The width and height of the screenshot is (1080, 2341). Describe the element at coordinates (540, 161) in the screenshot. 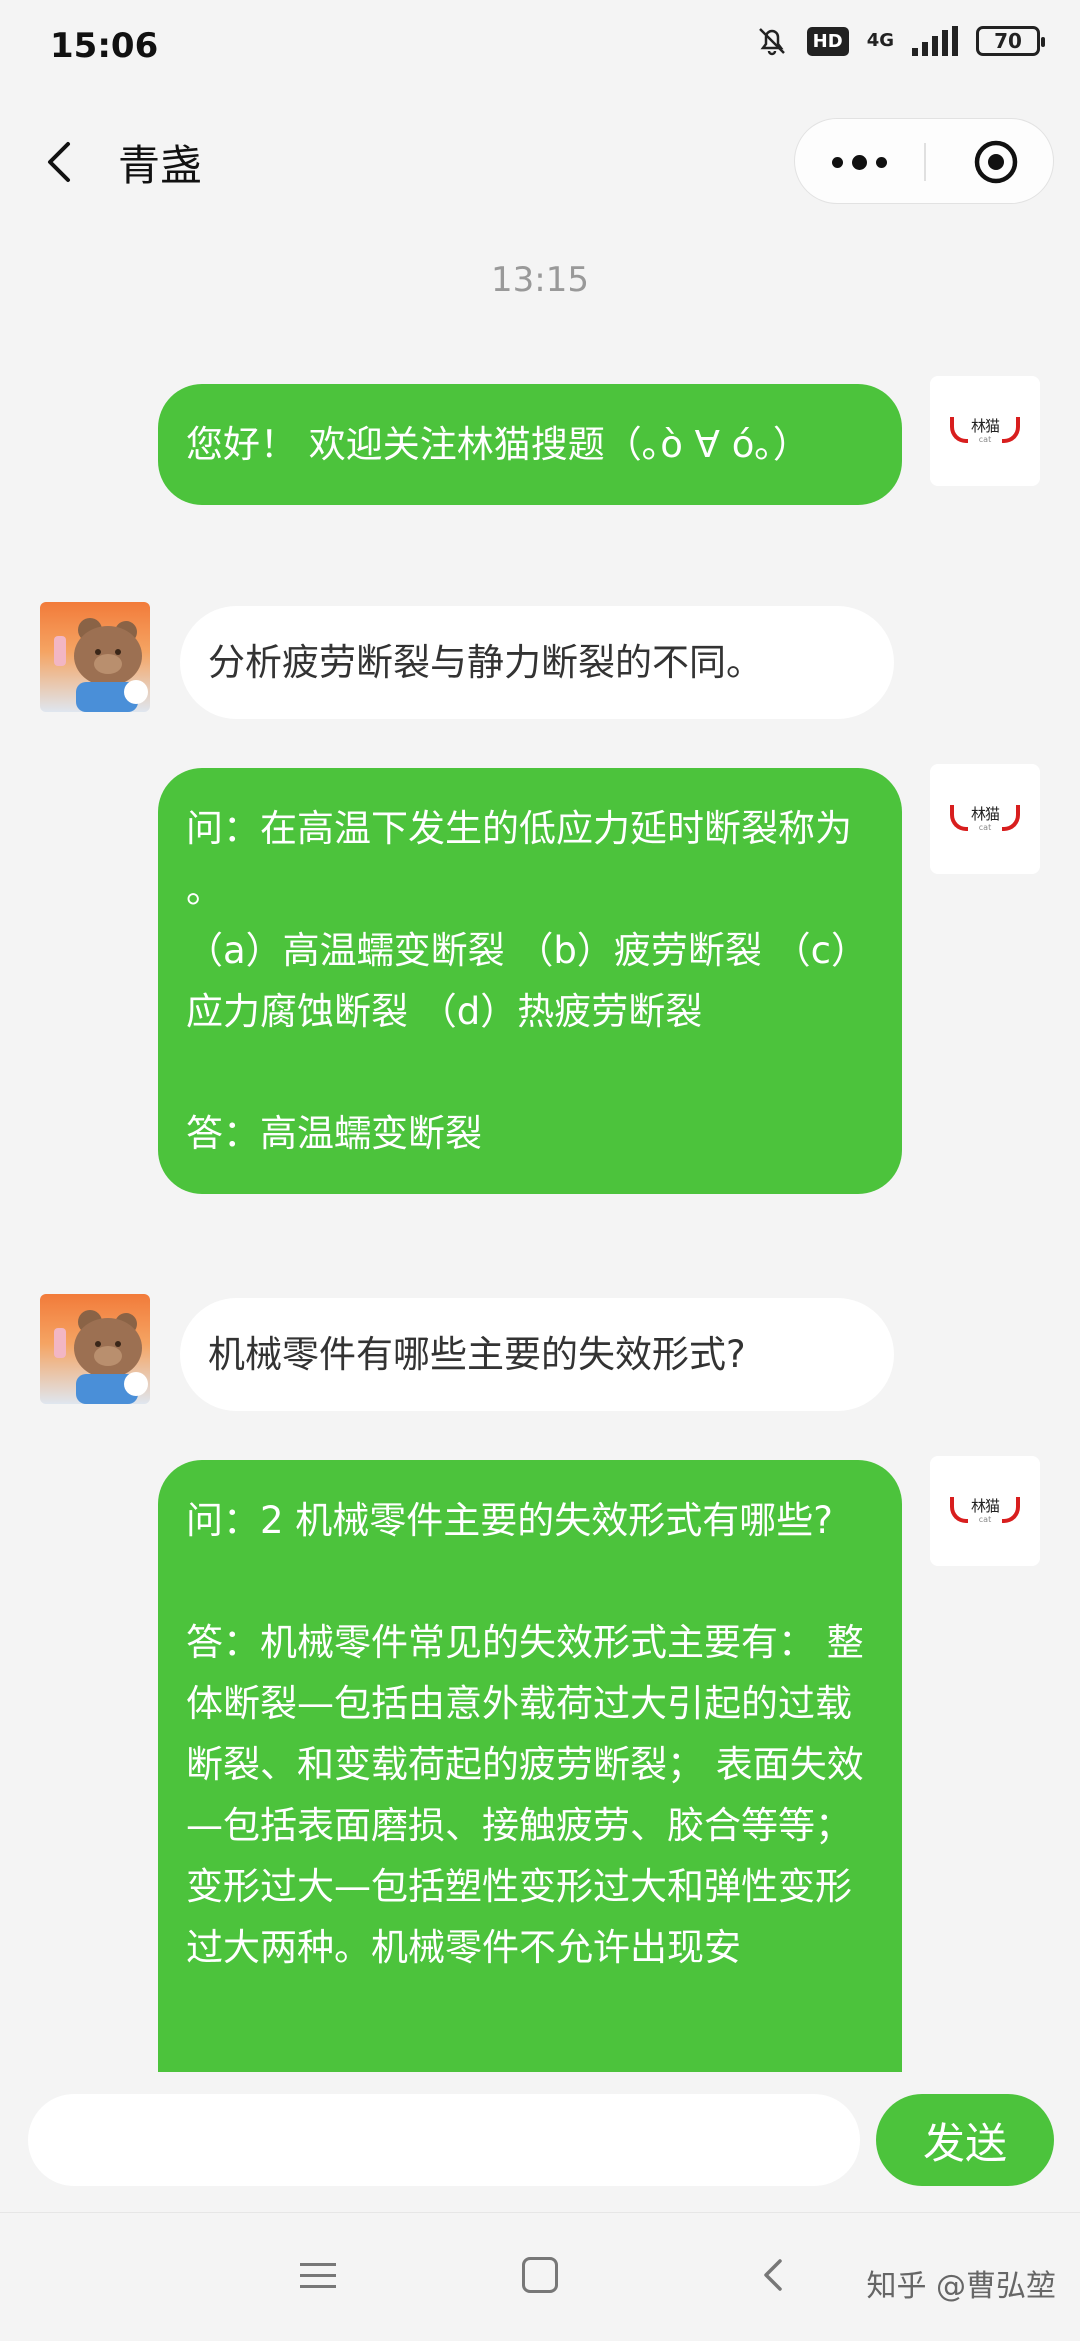

I see `nav-header: 青盏` at that location.